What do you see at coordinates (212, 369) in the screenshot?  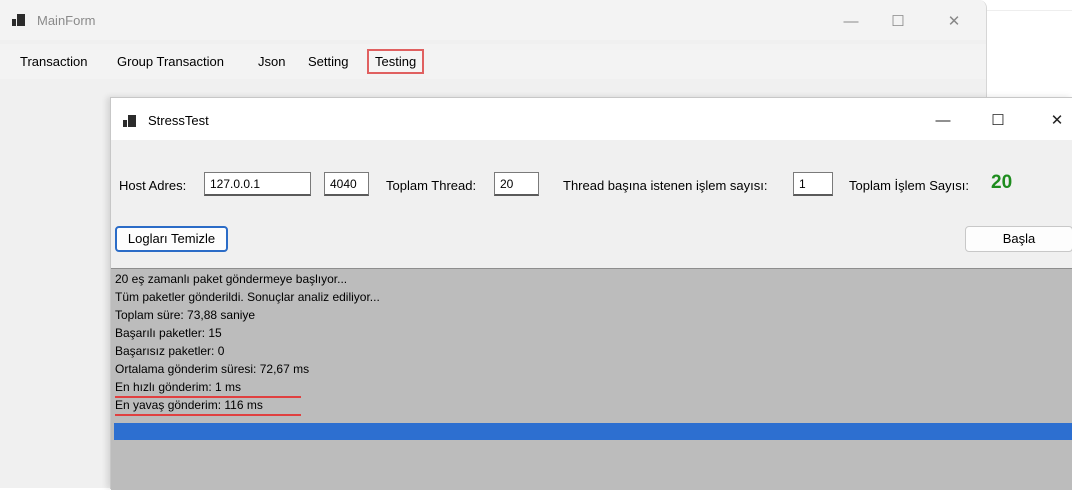 I see `log-line: Ortalama gönderim süresi: 72,67 ms` at bounding box center [212, 369].